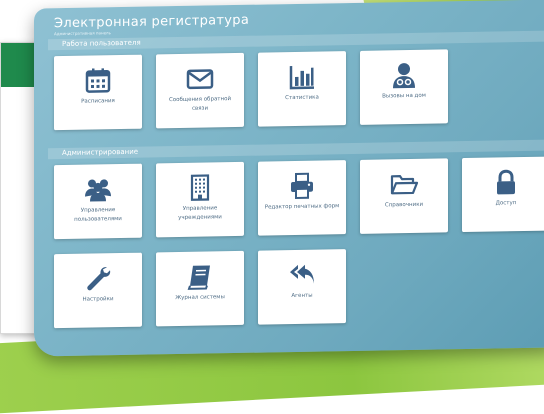 This screenshot has width=544, height=414. What do you see at coordinates (200, 187) in the screenshot?
I see `building-icon` at bounding box center [200, 187].